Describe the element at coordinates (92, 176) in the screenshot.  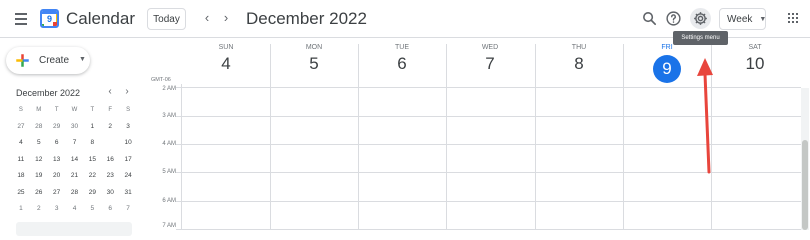
I see `mini-day: 22` at that location.